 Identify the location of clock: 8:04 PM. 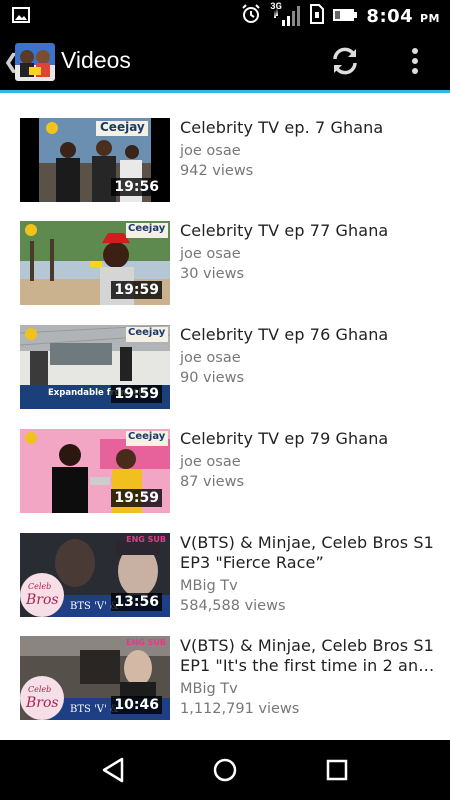
(403, 16).